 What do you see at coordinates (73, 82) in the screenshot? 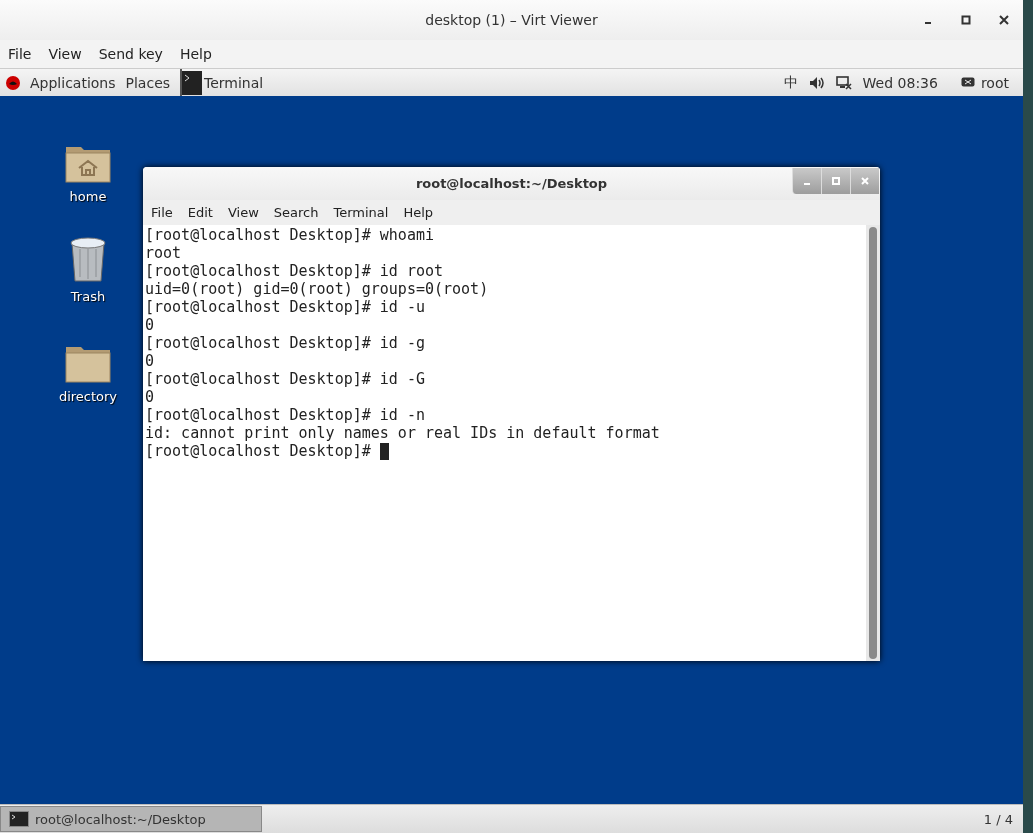
I see `applications-menu: Applications` at bounding box center [73, 82].